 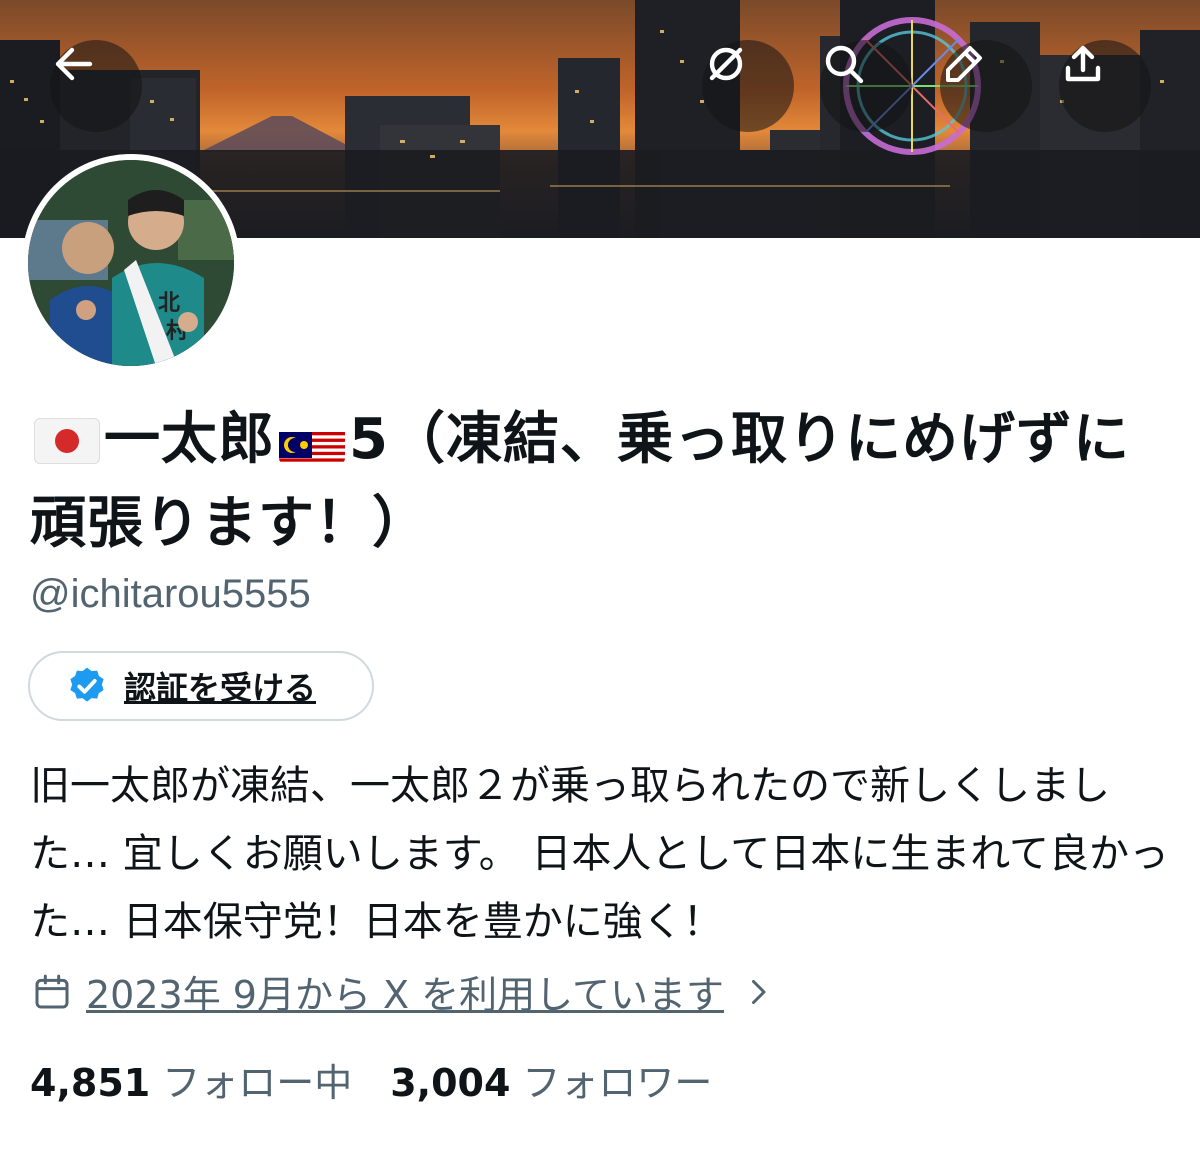 What do you see at coordinates (1105, 86) in the screenshot?
I see `share-button` at bounding box center [1105, 86].